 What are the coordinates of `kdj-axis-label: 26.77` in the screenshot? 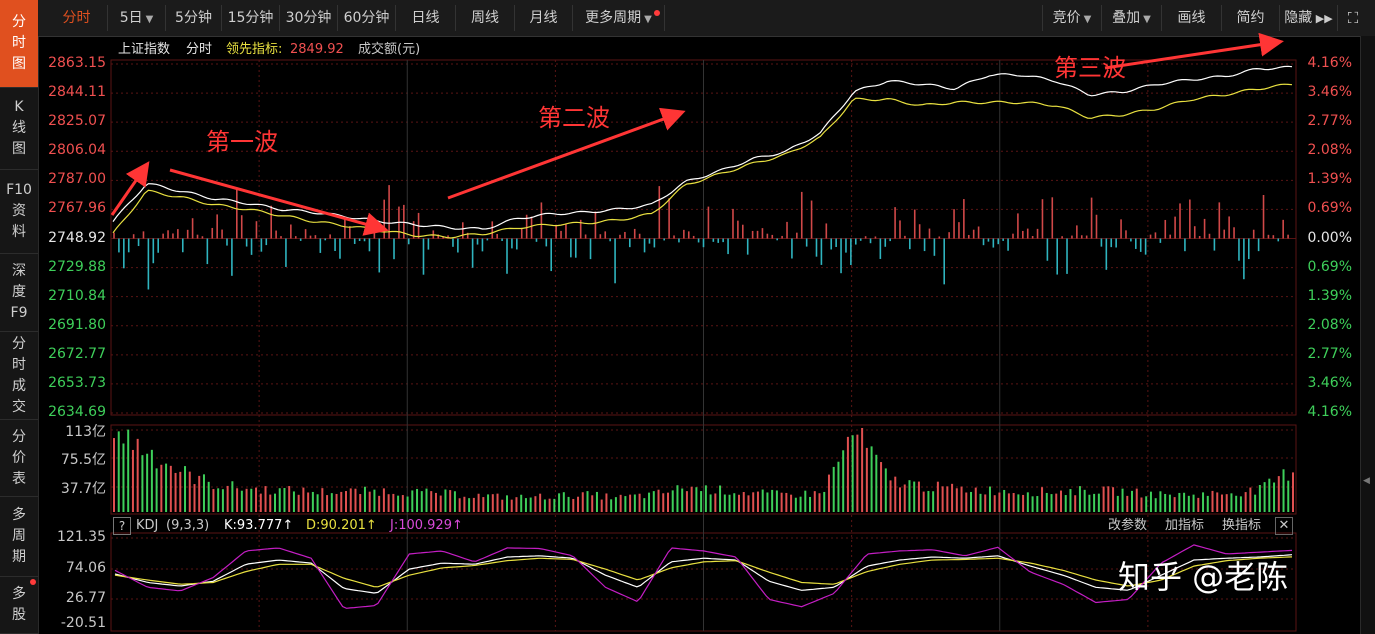 It's located at (85, 598).